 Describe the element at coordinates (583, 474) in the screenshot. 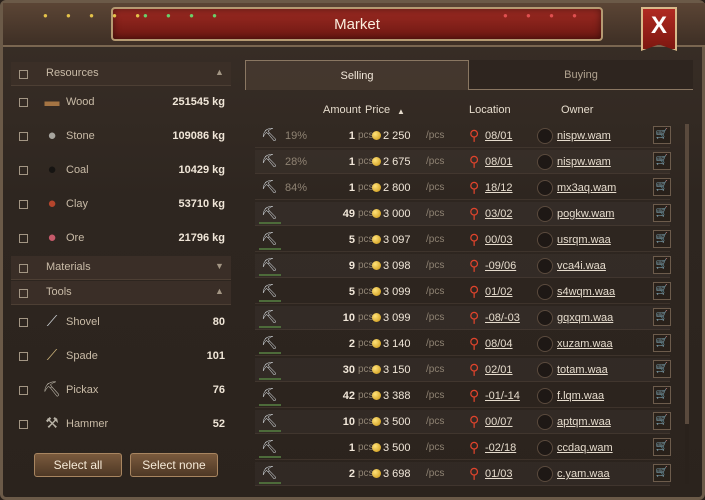

I see `owner-link: c.yam.waa` at that location.